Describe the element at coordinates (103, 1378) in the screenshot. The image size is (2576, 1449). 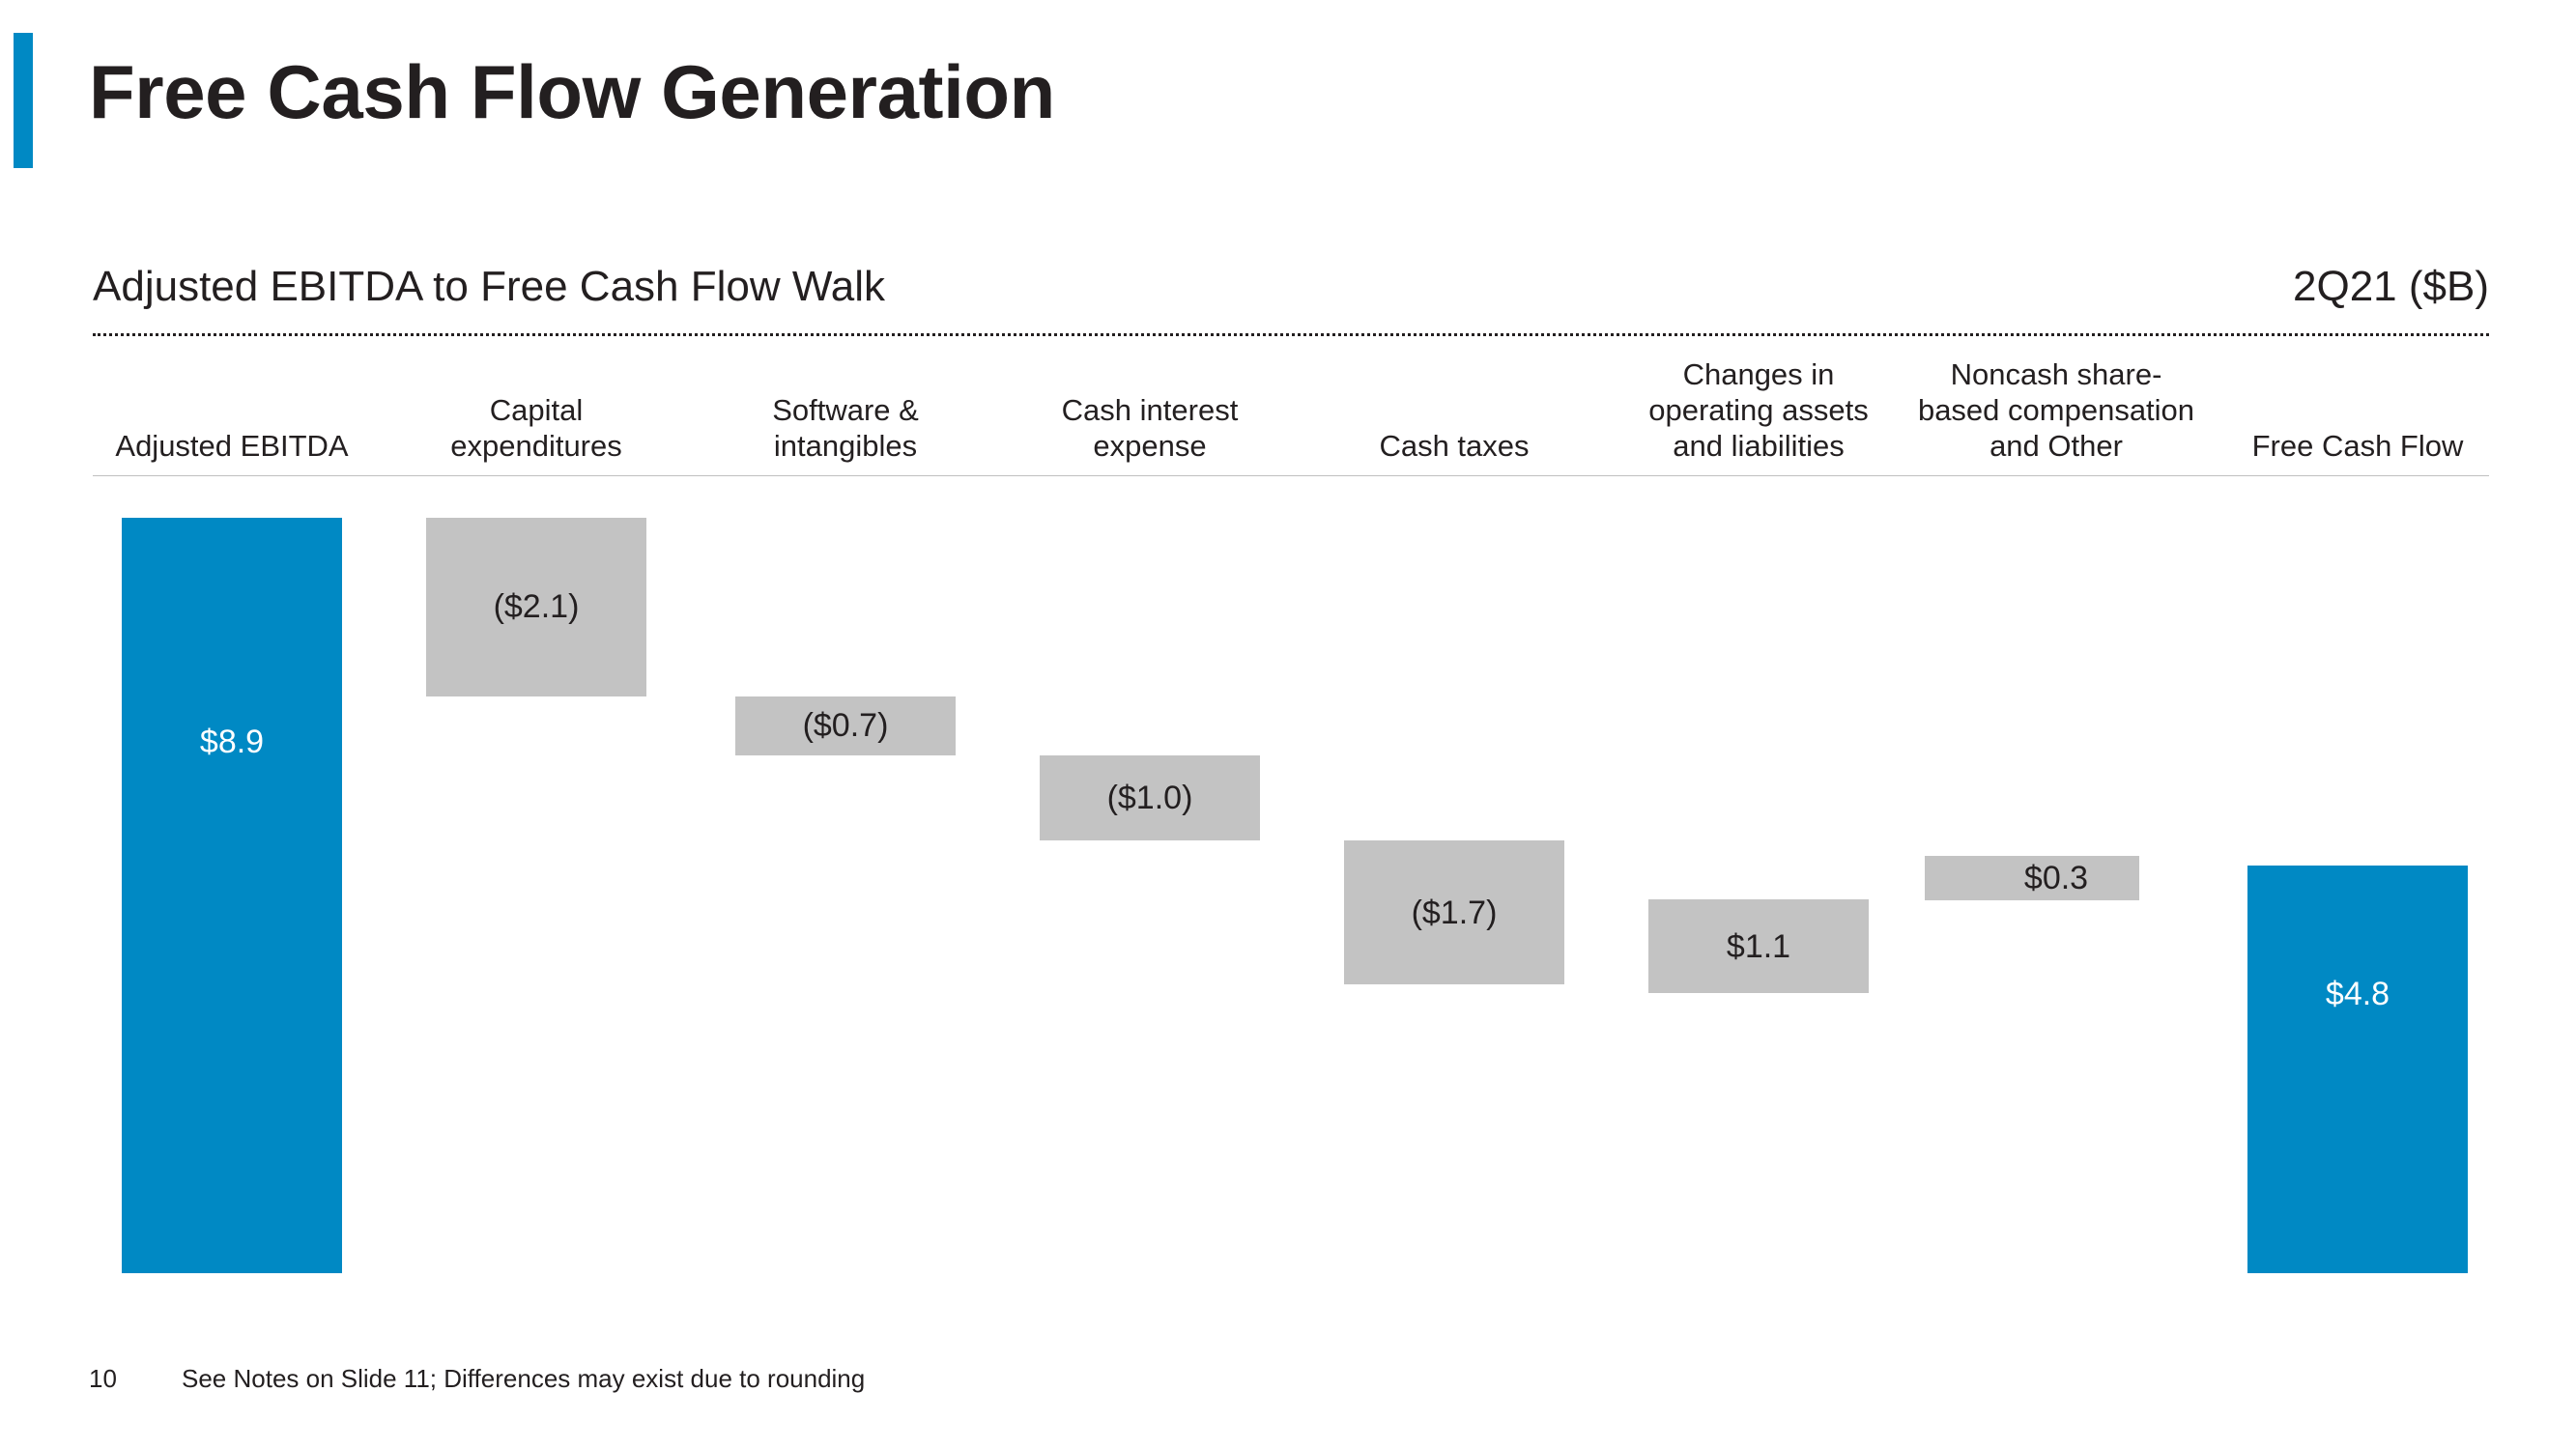
I see `slide-number: 10` at that location.